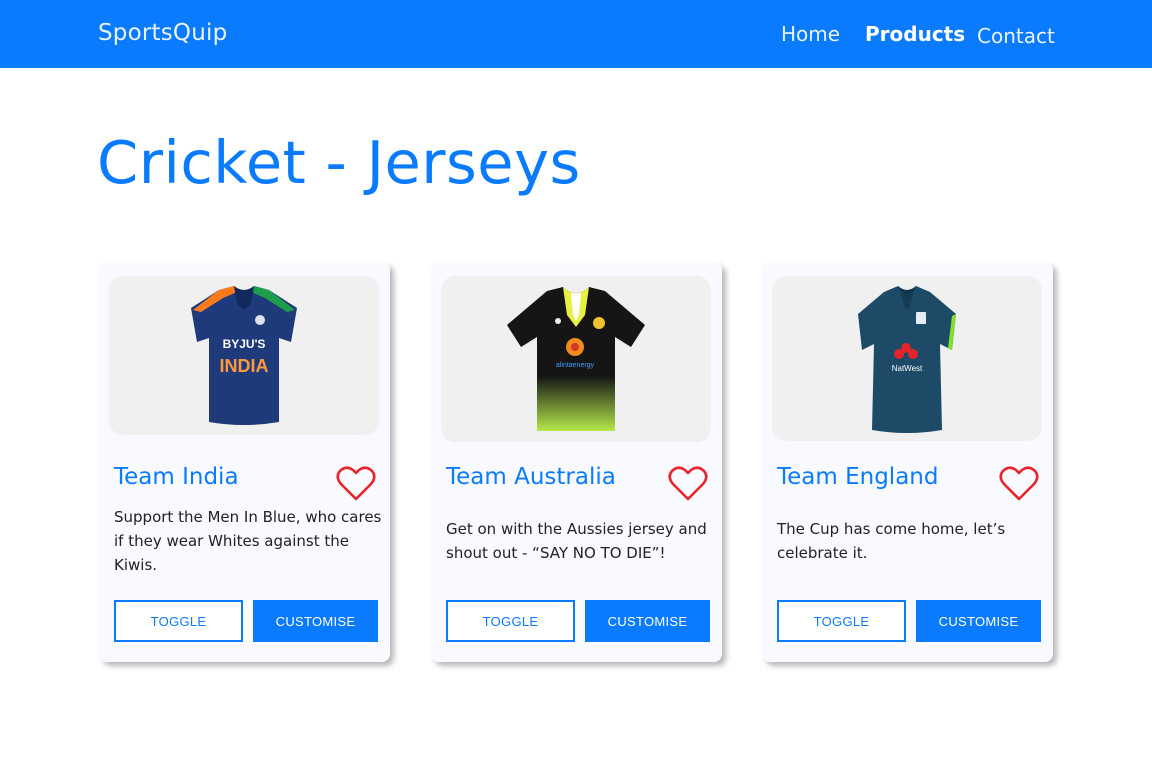  What do you see at coordinates (1016, 36) in the screenshot?
I see `nav-link-contact: Contact` at bounding box center [1016, 36].